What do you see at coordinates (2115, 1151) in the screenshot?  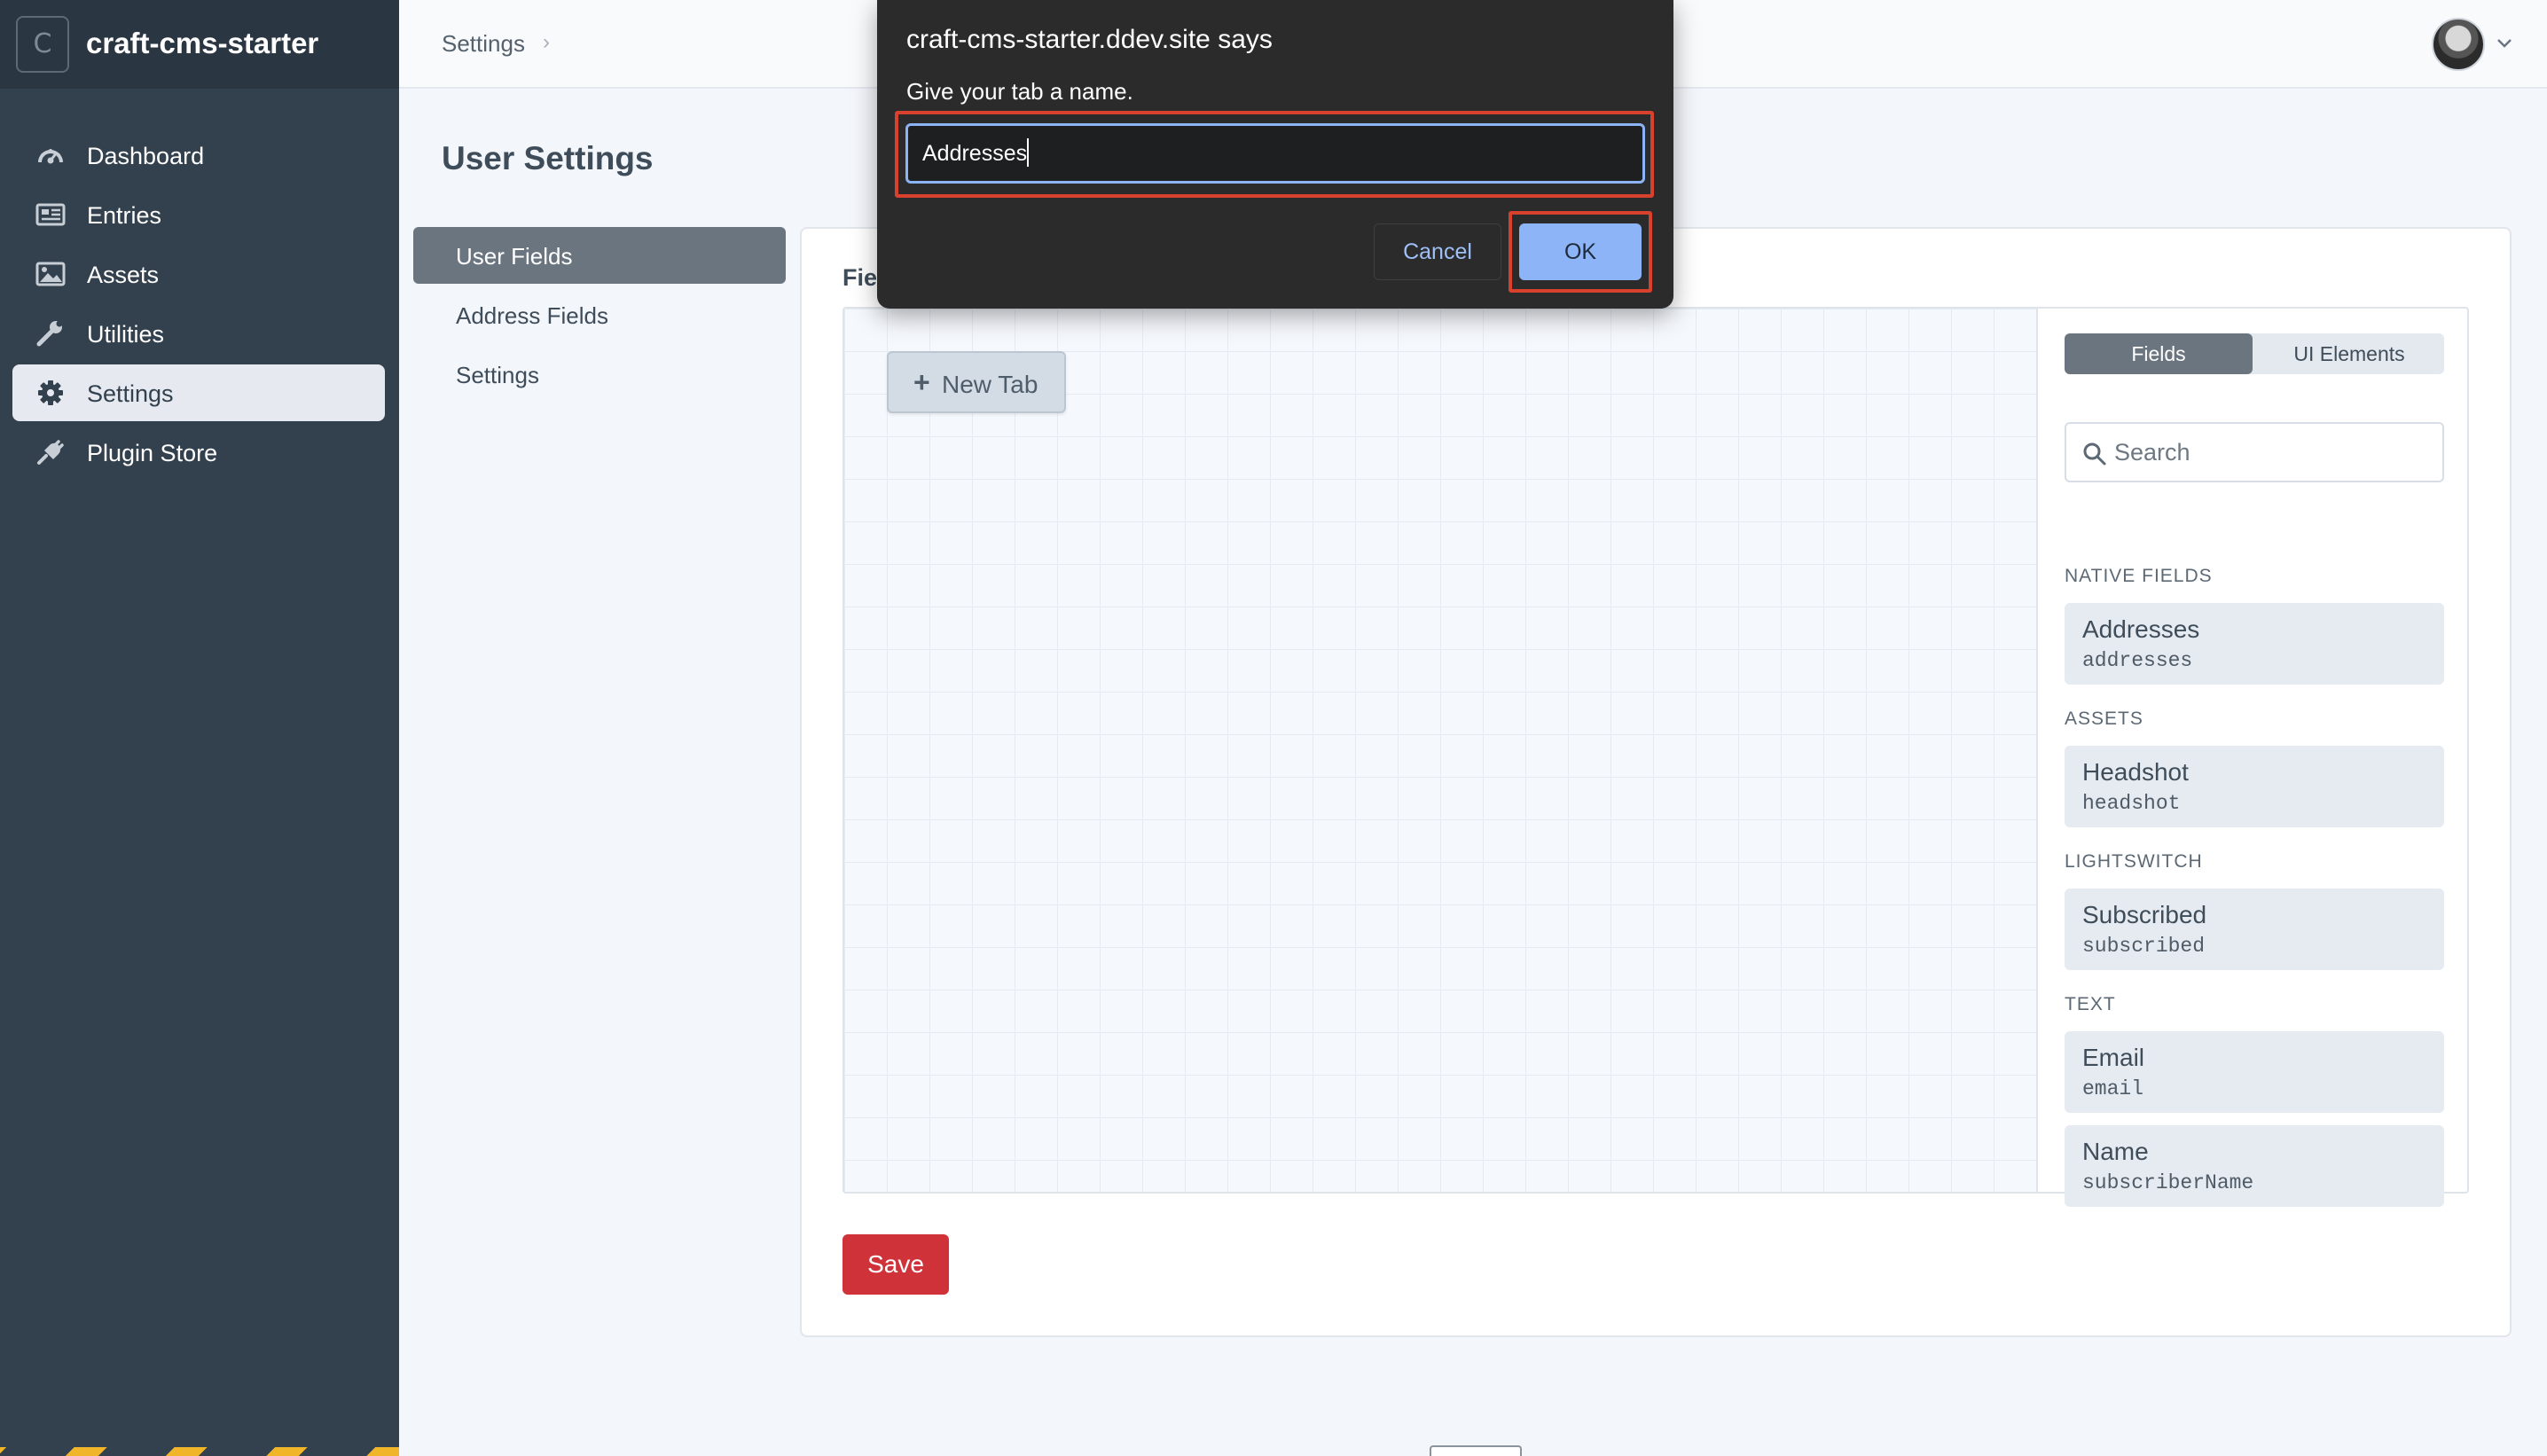 I see `field-name: Name` at bounding box center [2115, 1151].